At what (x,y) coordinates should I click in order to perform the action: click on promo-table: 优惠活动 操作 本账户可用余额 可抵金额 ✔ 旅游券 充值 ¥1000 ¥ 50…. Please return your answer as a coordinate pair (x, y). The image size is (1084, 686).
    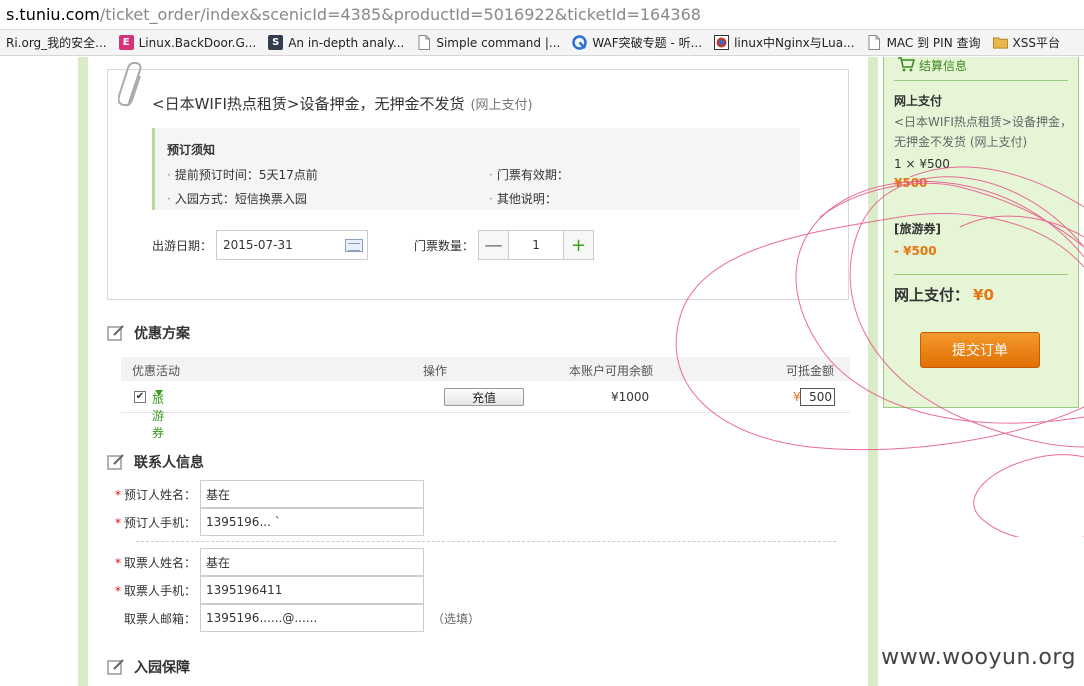
    Looking at the image, I should click on (485, 398).